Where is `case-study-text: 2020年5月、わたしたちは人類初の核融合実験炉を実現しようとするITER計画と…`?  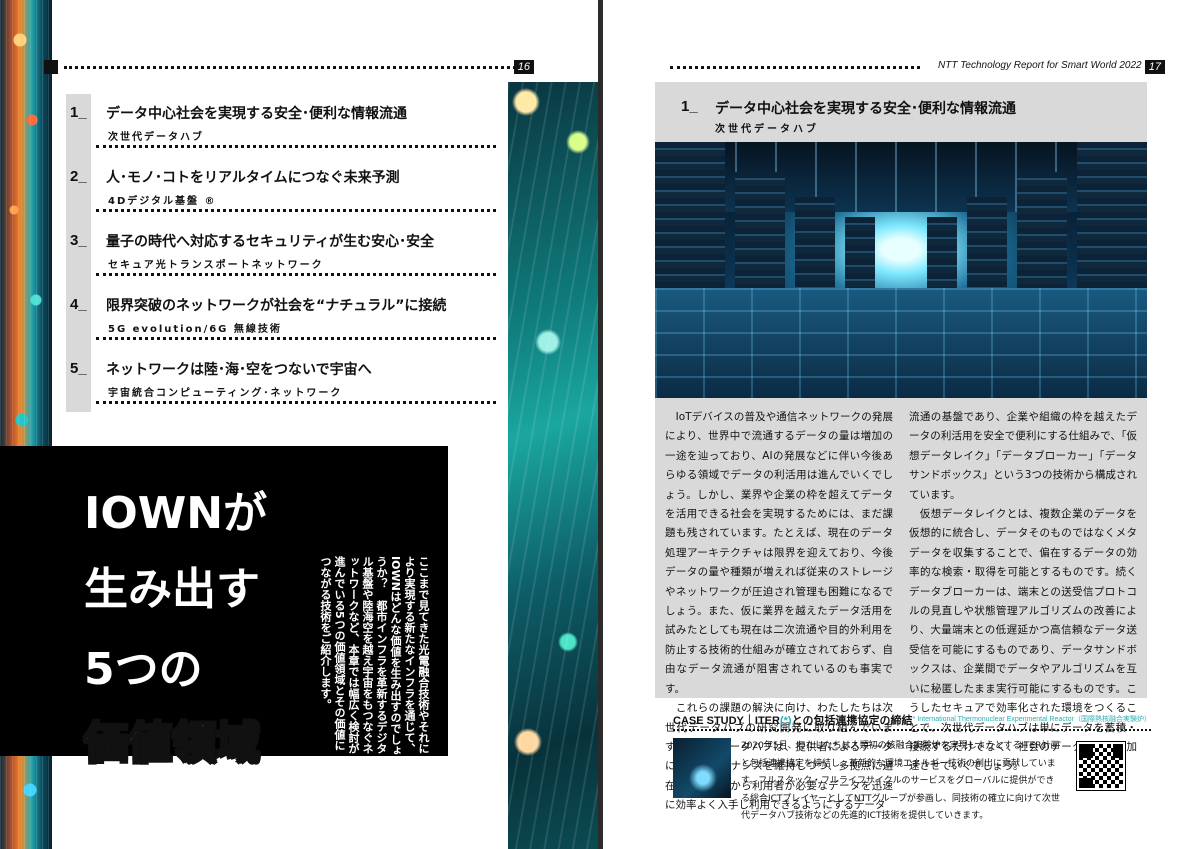
case-study-text: 2020年5月、わたしたちは人類初の核融合実験炉を実現しようとするITER計画と… is located at coordinates (900, 781).